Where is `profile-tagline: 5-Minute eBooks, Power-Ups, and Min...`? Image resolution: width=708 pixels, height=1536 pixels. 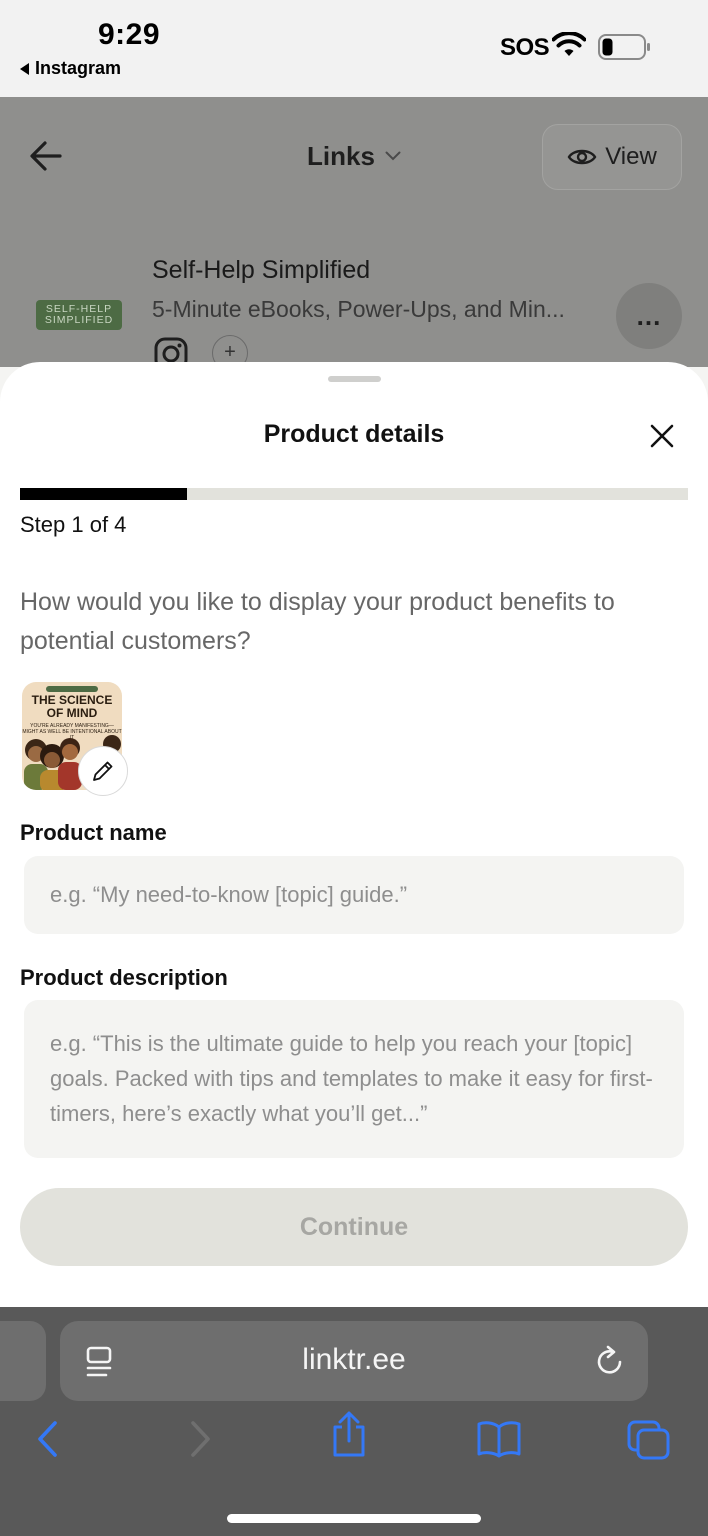
profile-tagline: 5-Minute eBooks, Power-Ups, and Min... is located at coordinates (358, 309).